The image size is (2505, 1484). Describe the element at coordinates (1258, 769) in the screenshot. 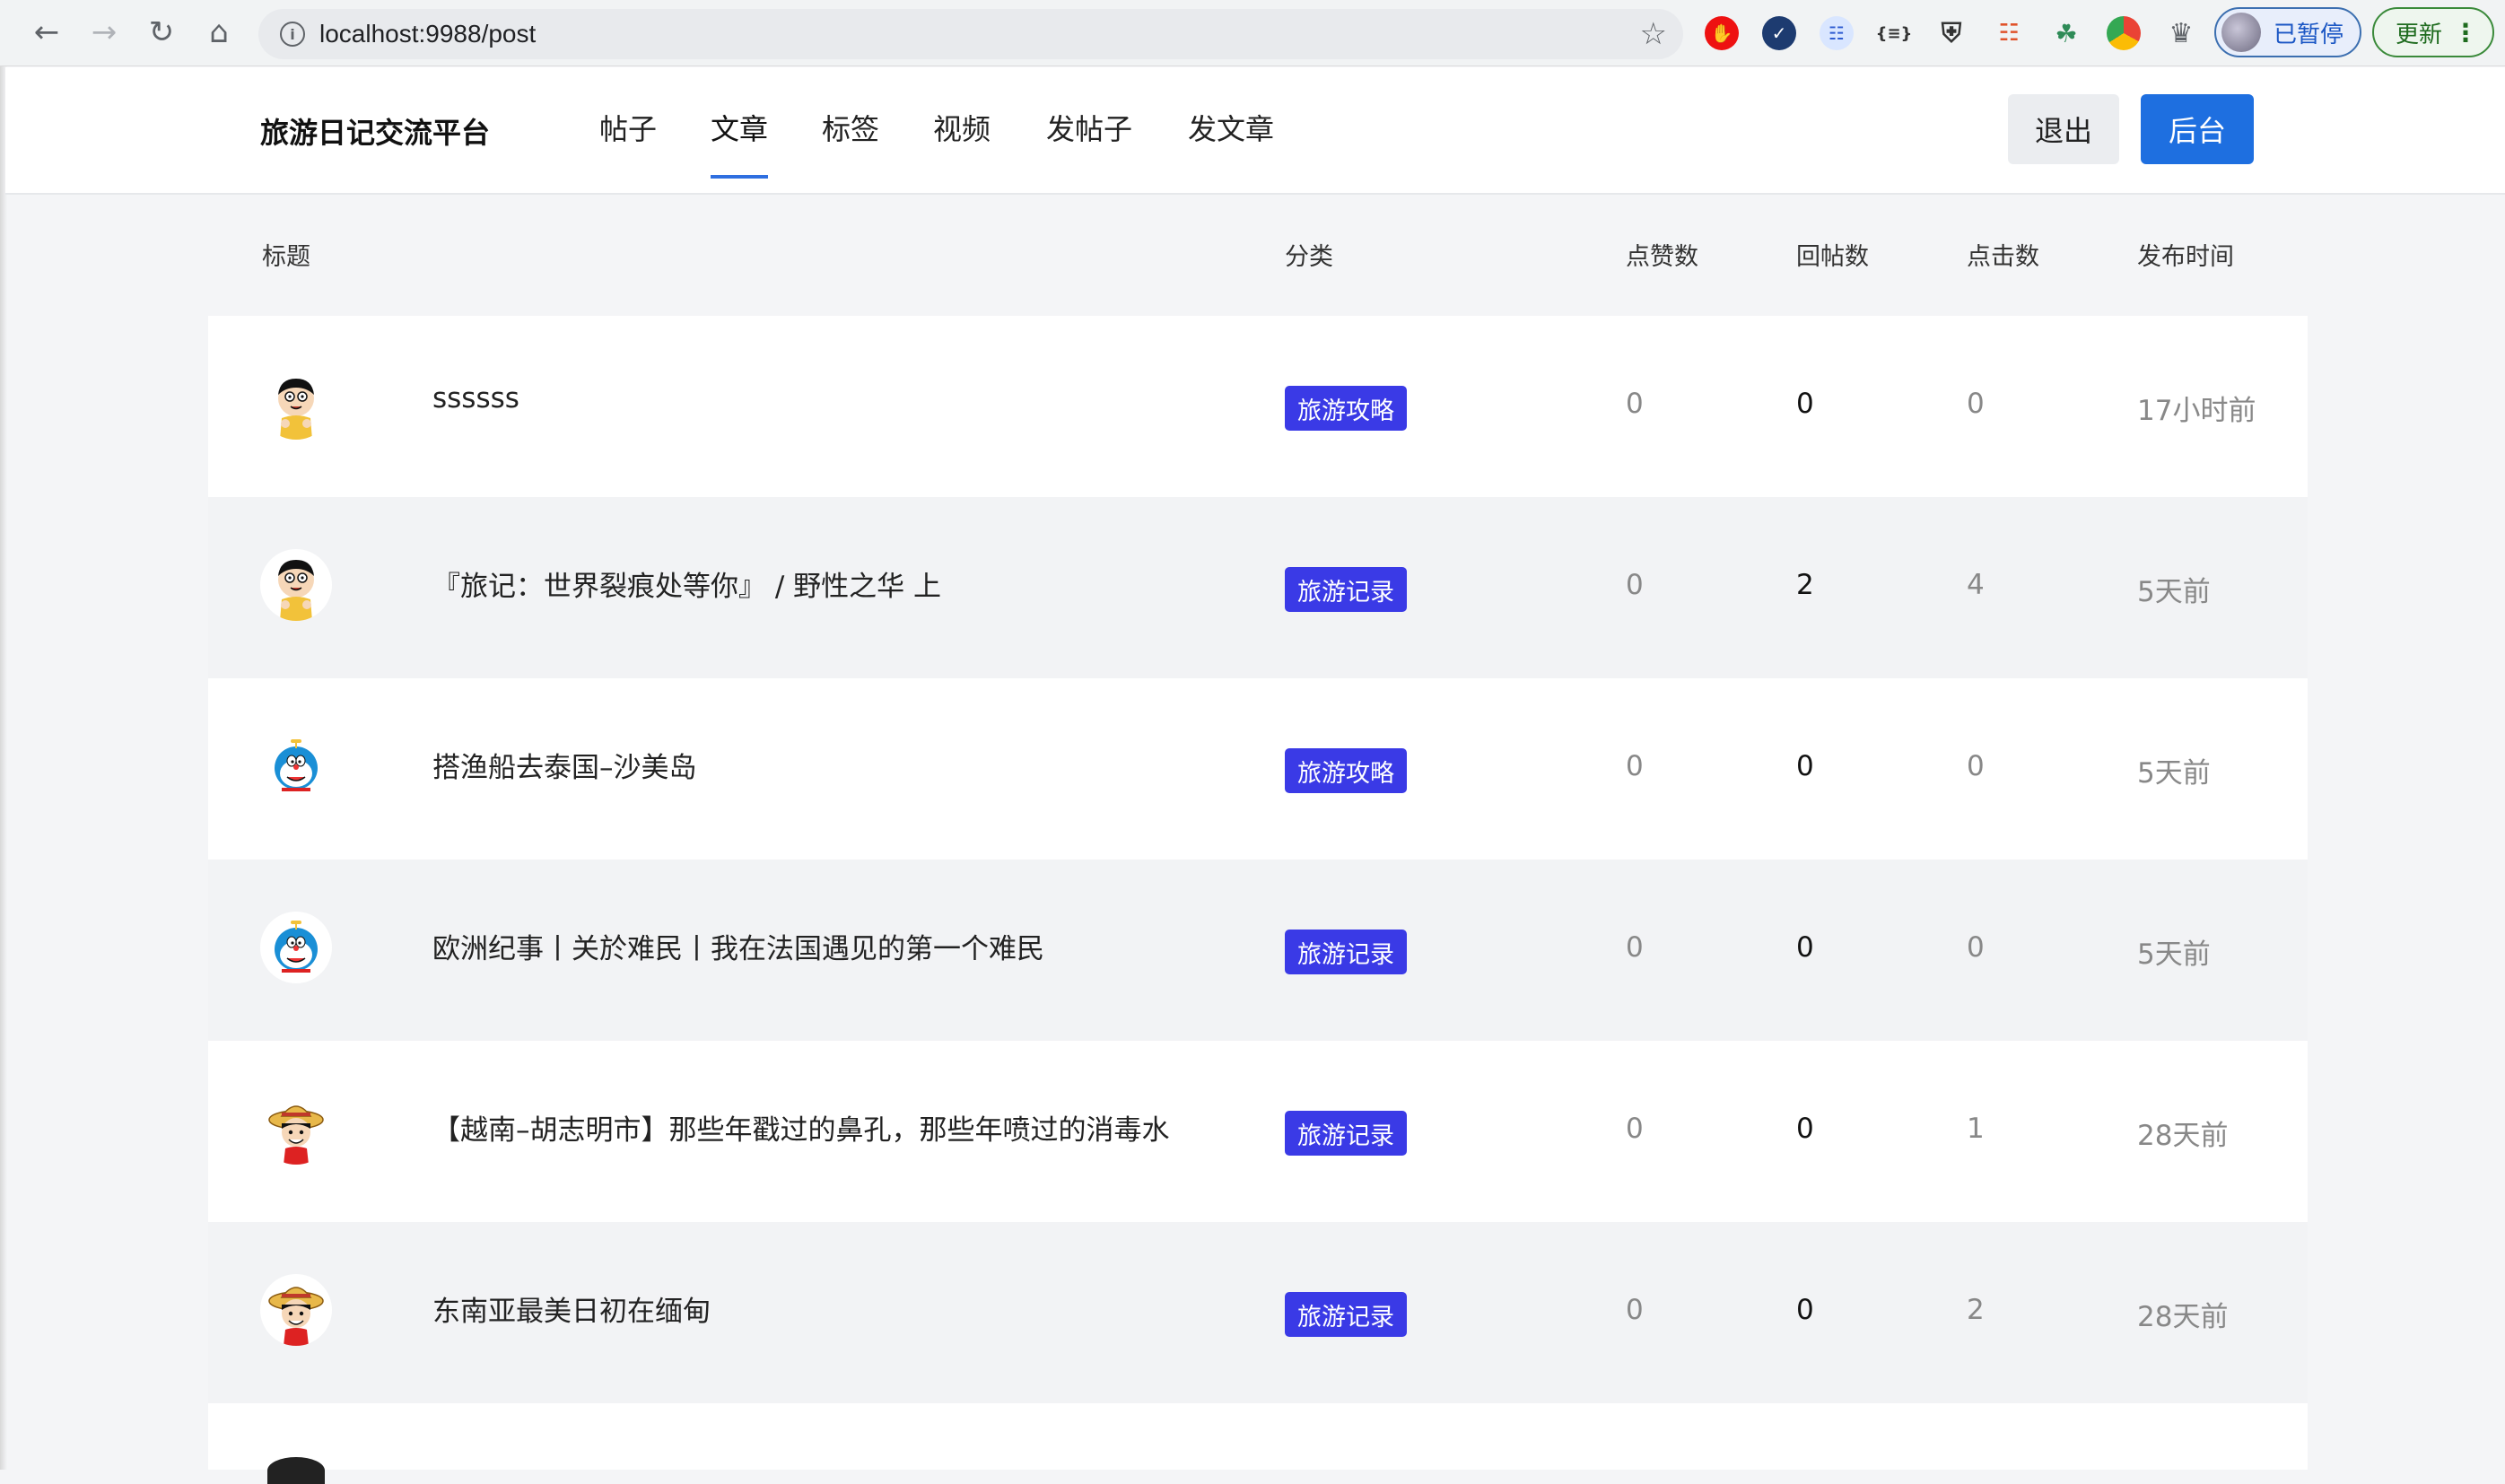

I see `table-row: 搭渔船去泰国–沙美岛 旅游攻略 0 0 0 5天前` at that location.